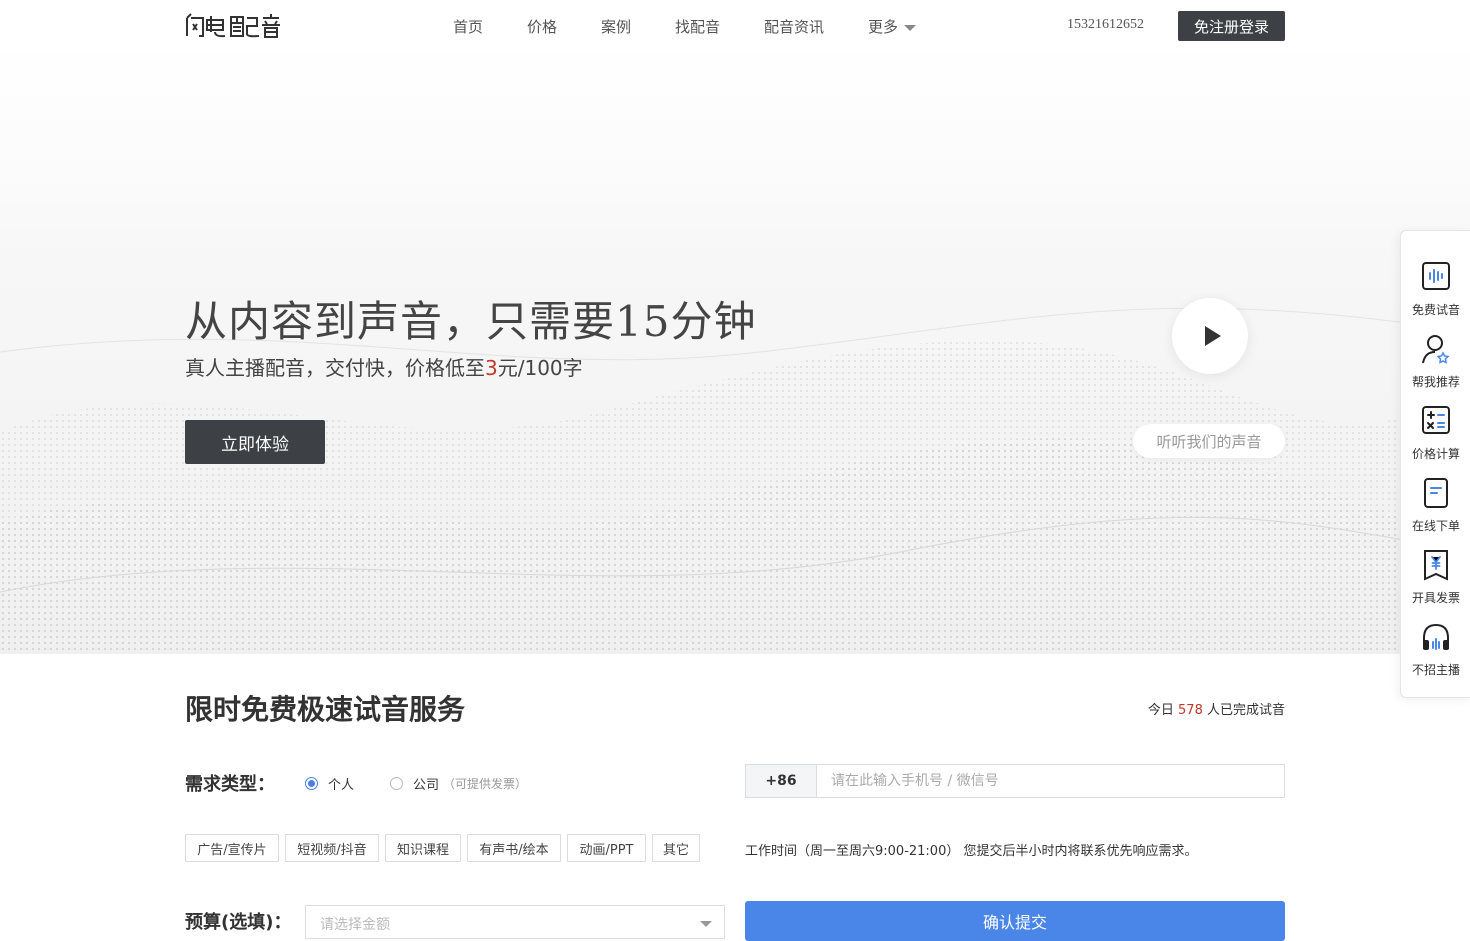  Describe the element at coordinates (1190, 710) in the screenshot. I see `today-count: 578` at that location.